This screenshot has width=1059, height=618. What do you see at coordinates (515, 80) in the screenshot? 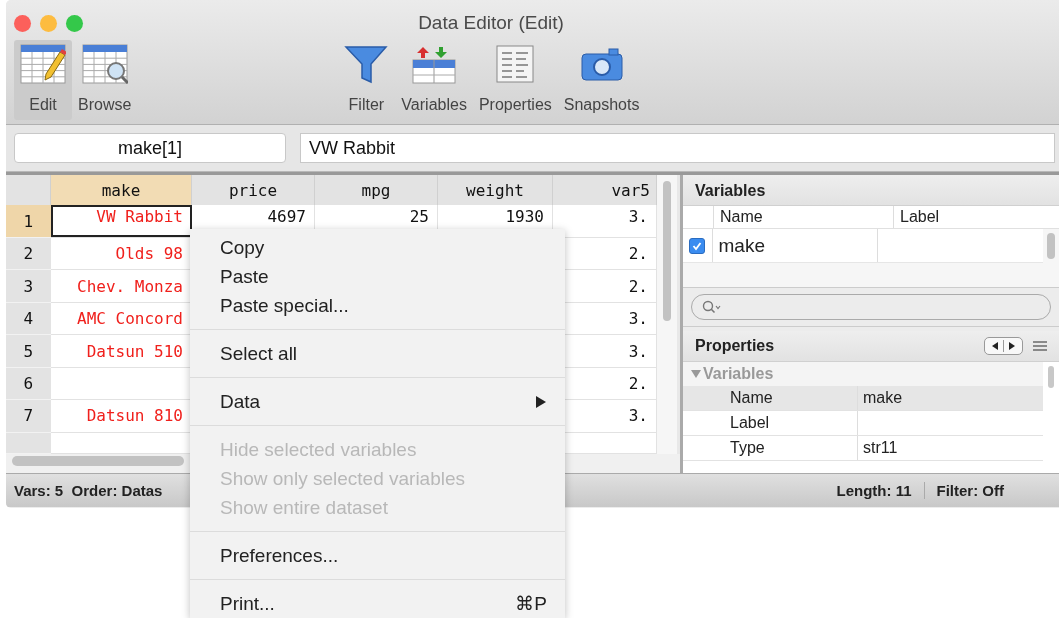
I see `toolbar-button: Properties` at bounding box center [515, 80].